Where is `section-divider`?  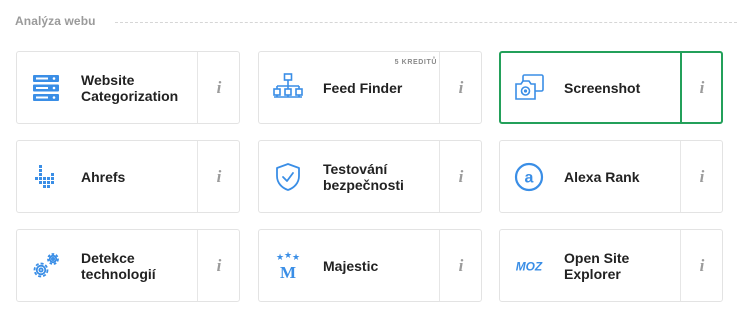
section-divider is located at coordinates (426, 22).